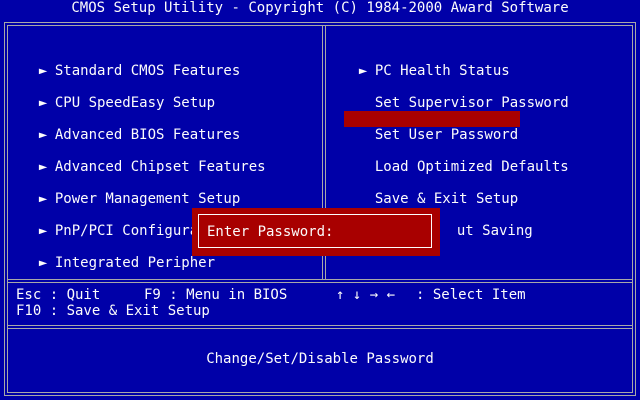 Image resolution: width=640 pixels, height=400 pixels. I want to click on menu-item-load-optimized-defaults: Load Optimized Defaults, so click(463, 159).